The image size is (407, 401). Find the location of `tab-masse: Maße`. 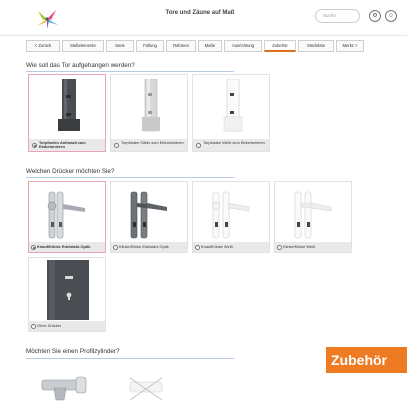

tab-masse: Maße is located at coordinates (210, 46).